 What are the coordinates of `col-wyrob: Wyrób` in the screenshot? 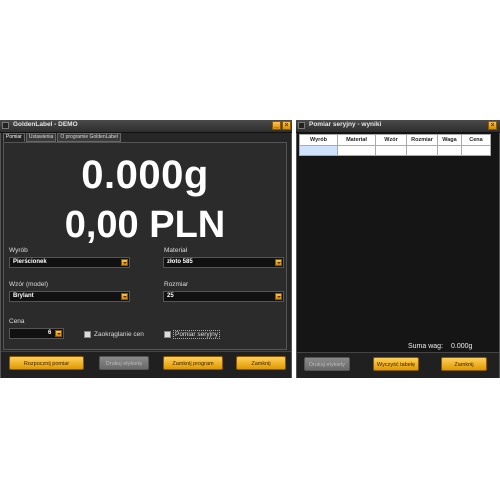 It's located at (318, 140).